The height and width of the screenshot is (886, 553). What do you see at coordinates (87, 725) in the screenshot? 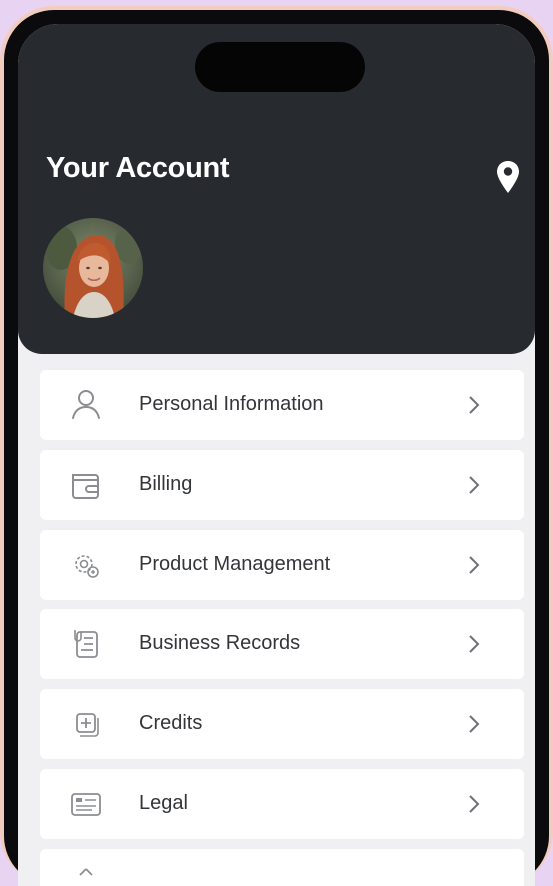
I see `credits-icon` at bounding box center [87, 725].